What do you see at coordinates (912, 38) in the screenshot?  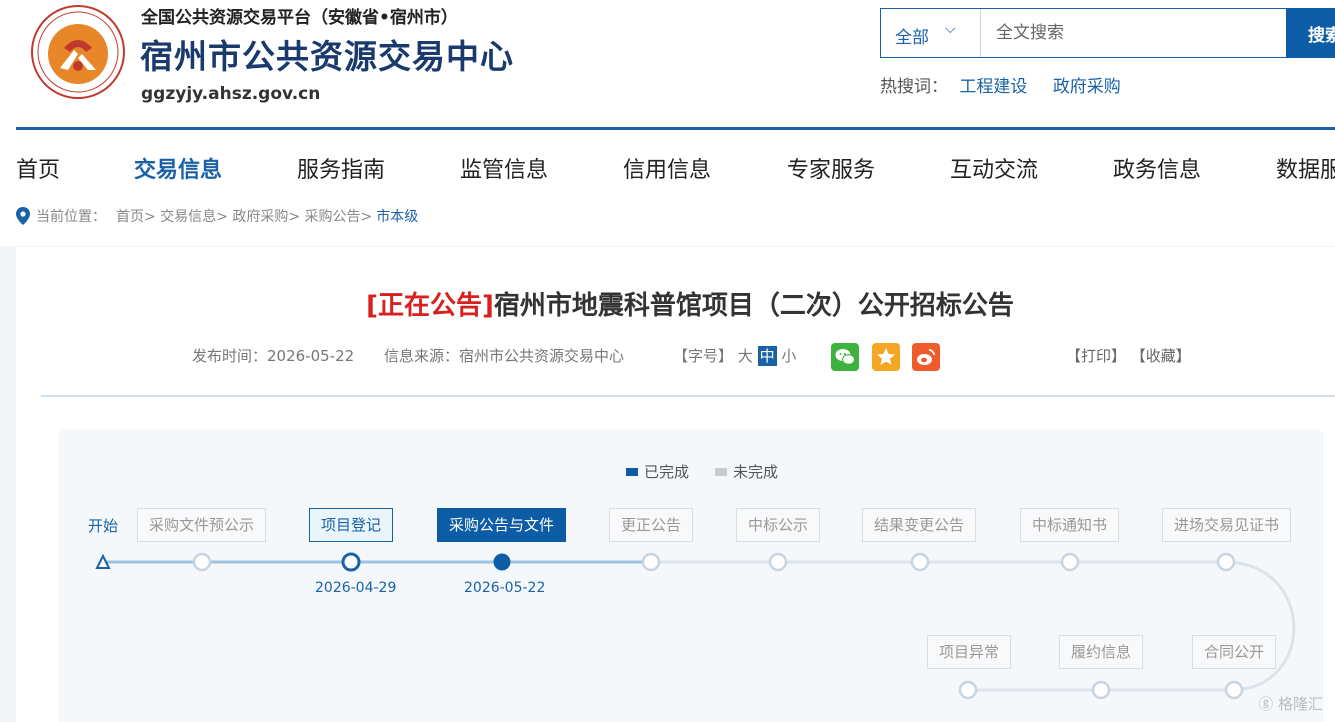 I see `search-scope-label: 全部` at bounding box center [912, 38].